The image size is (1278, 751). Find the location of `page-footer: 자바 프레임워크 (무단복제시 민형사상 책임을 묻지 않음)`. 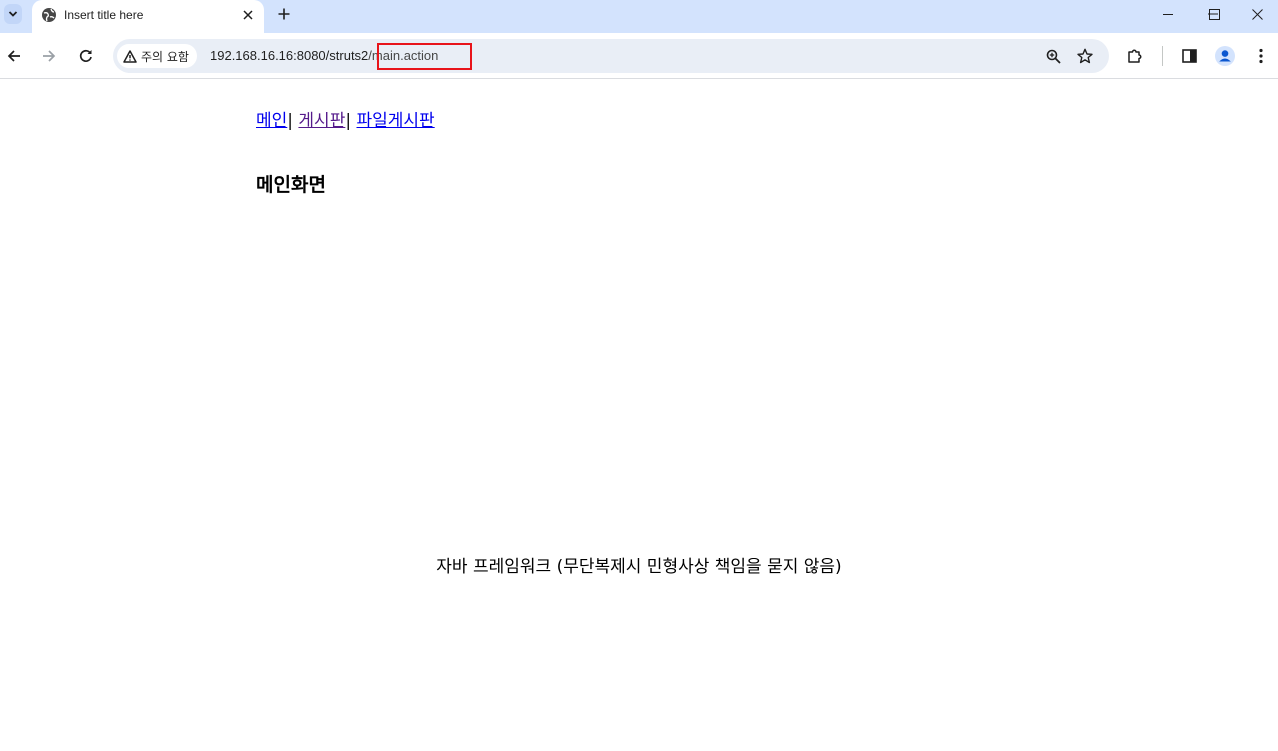

page-footer: 자바 프레임워크 (무단복제시 민형사상 책임을 묻지 않음) is located at coordinates (639, 567).